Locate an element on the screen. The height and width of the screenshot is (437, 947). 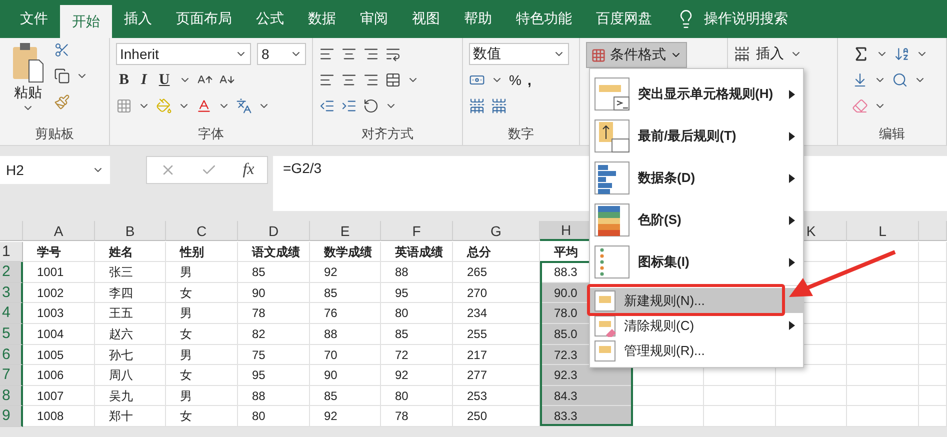
row-header: 5 is located at coordinates (11, 334).